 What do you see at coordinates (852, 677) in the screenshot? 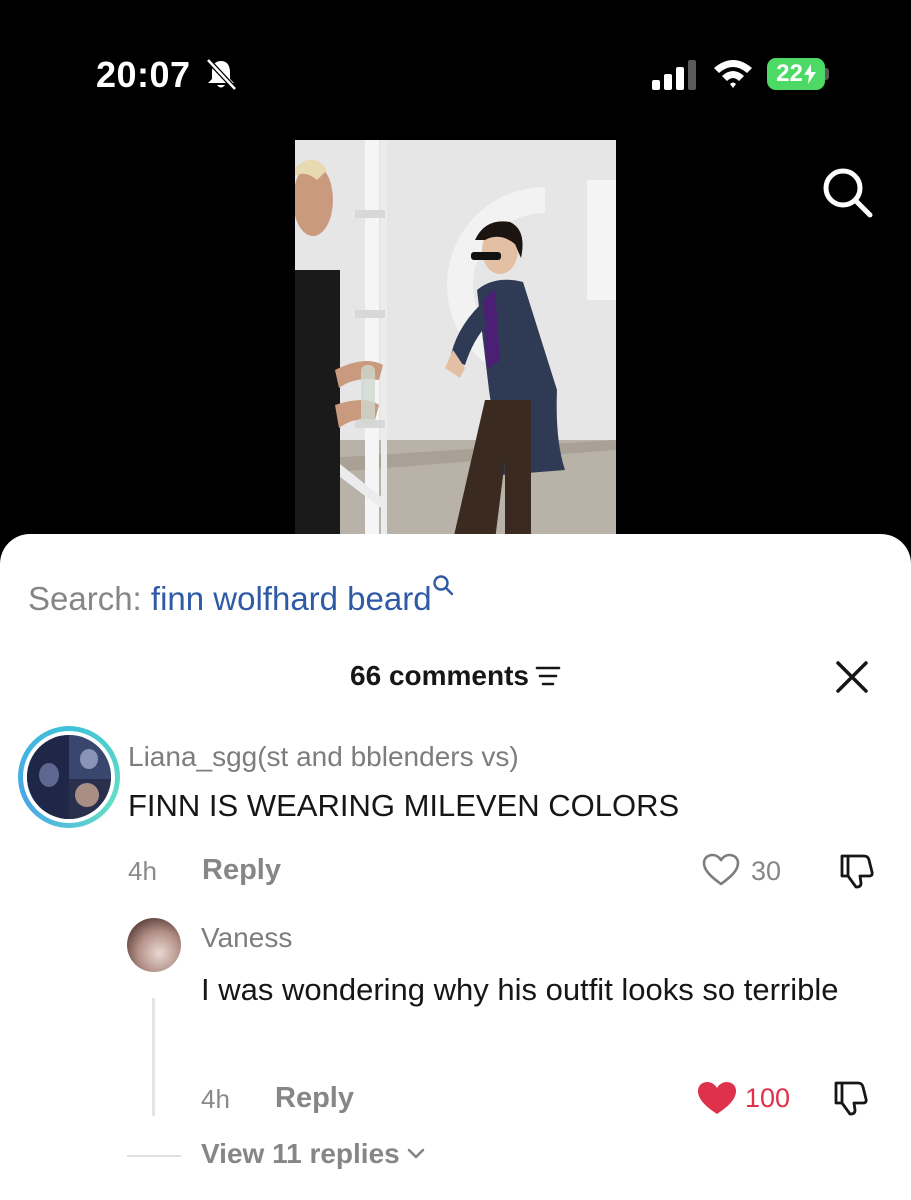
I see `close-icon` at bounding box center [852, 677].